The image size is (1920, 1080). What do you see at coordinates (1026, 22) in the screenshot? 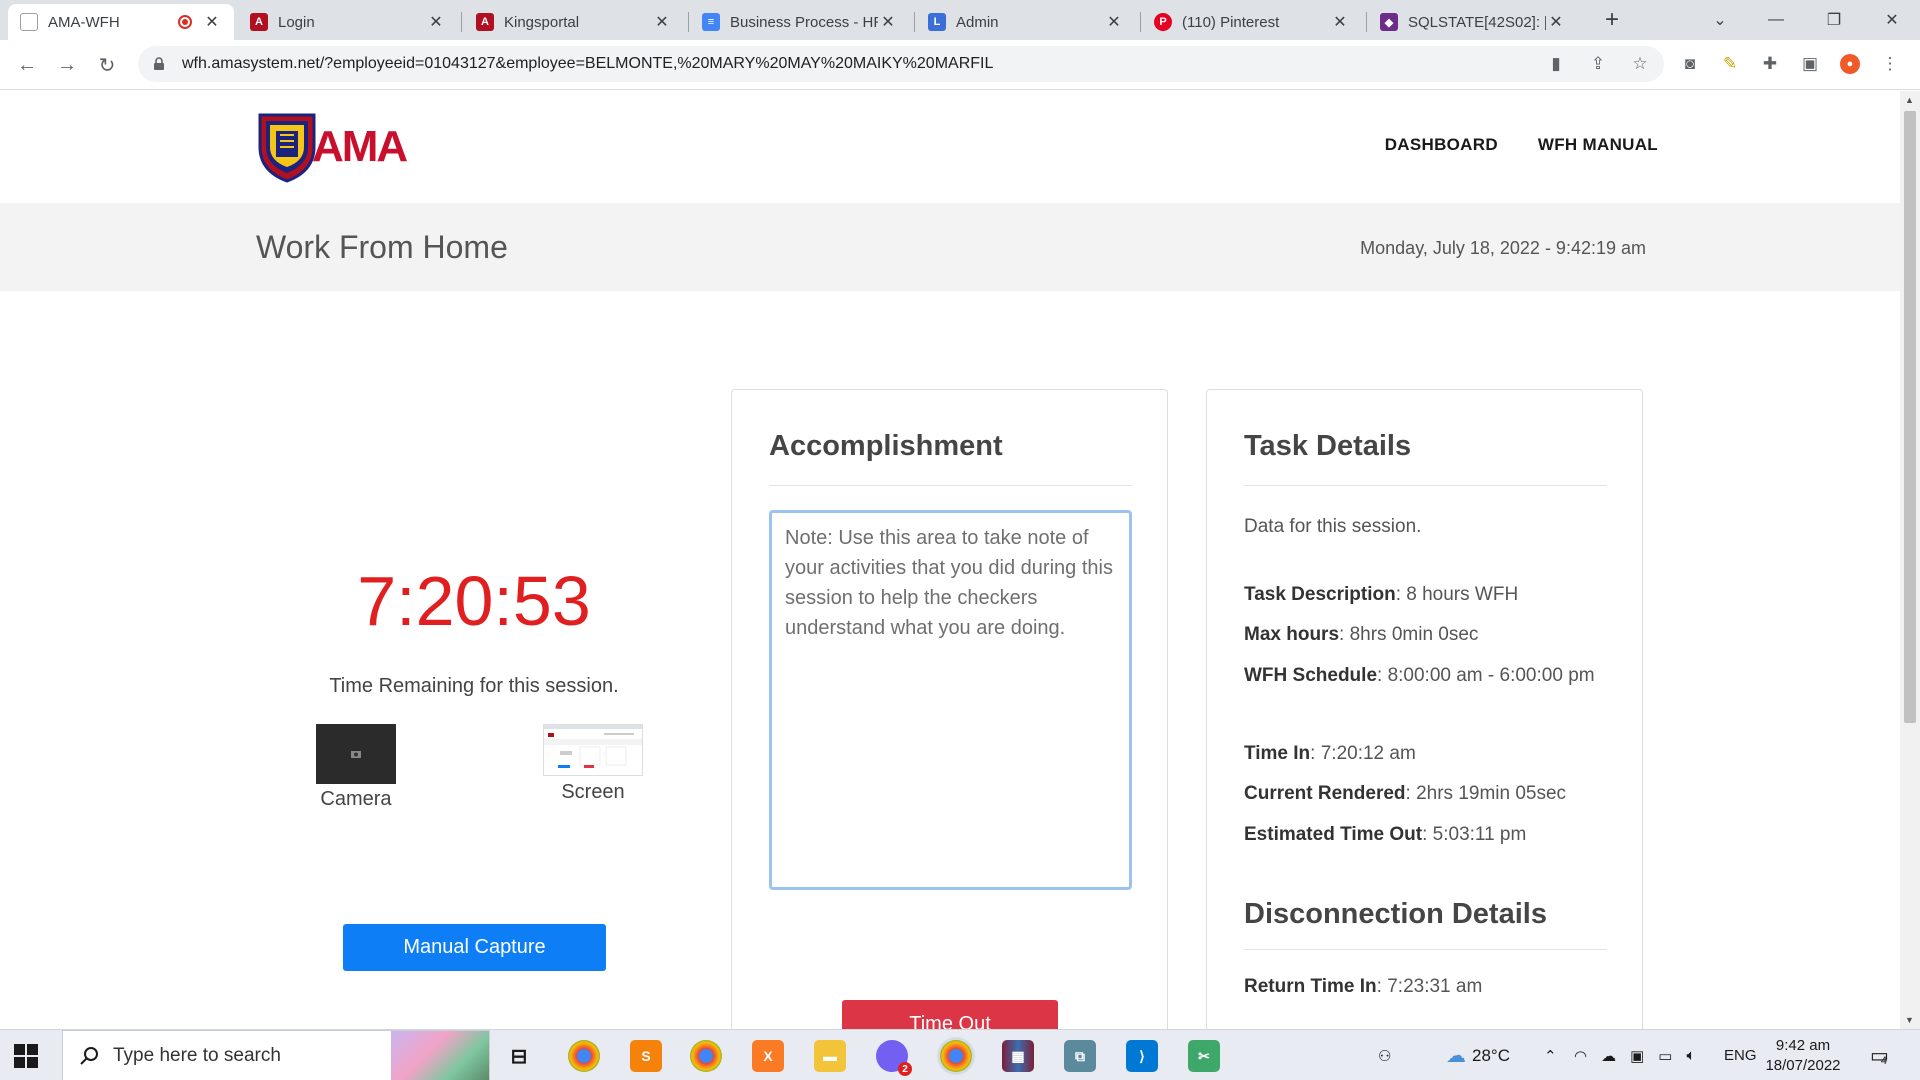
I see `tab-admin: L Admin ✕` at bounding box center [1026, 22].